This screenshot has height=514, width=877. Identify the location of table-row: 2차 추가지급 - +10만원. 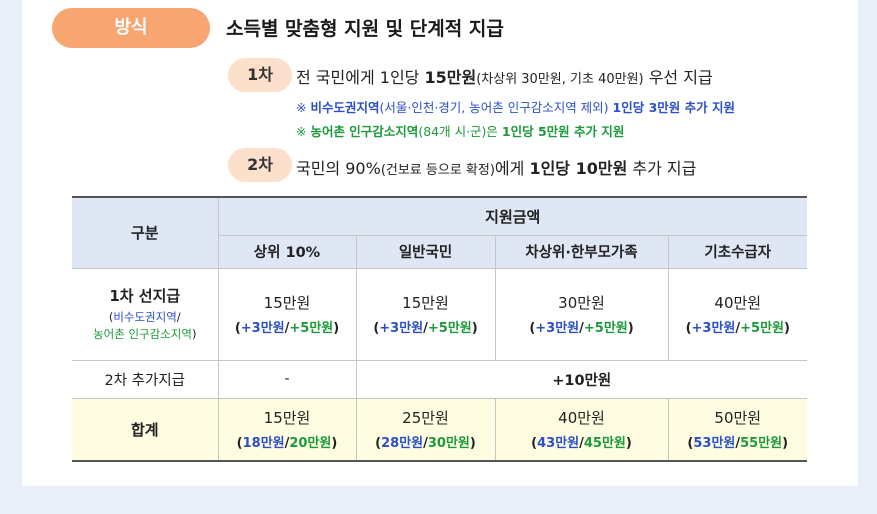
(440, 379).